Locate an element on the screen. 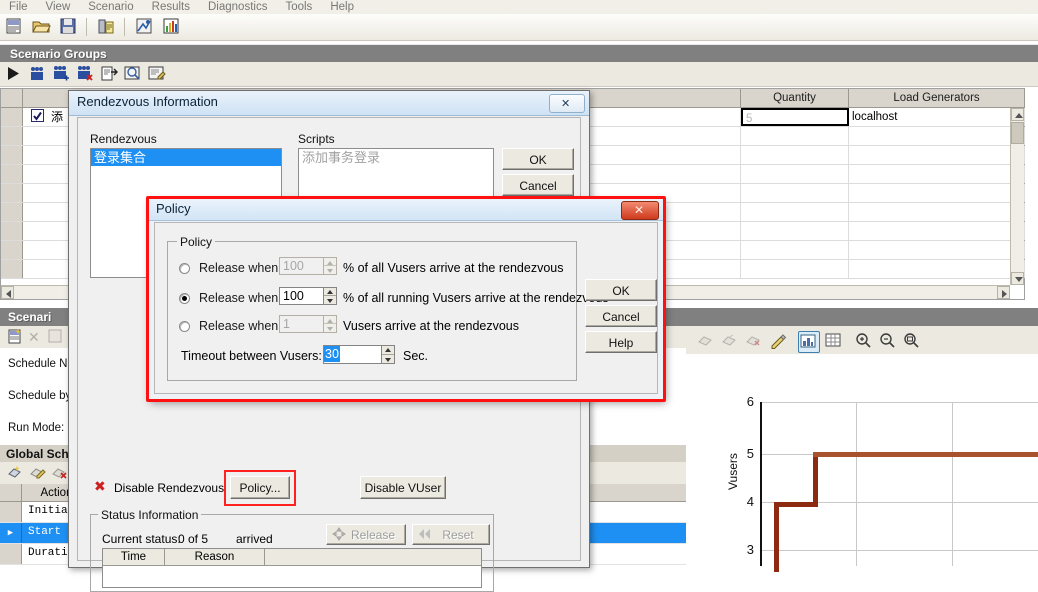 The height and width of the screenshot is (592, 1038). cell-load-generators: localhost is located at coordinates (937, 117).